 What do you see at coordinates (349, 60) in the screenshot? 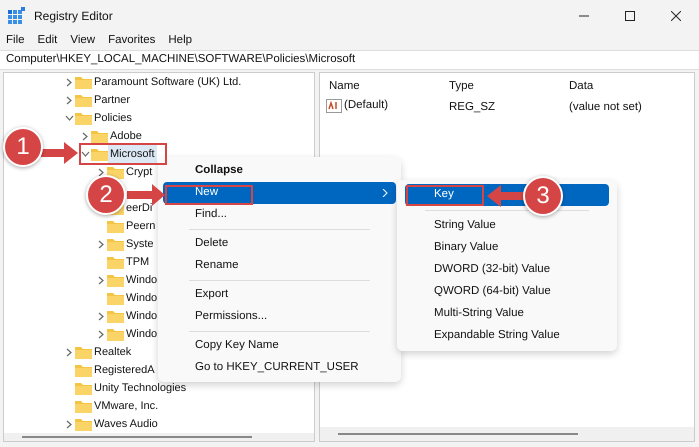
I see `address-bar: Computer\HKEY_LOCAL_MACHINE\SOFTWARE\Policies\Microsoft` at bounding box center [349, 60].